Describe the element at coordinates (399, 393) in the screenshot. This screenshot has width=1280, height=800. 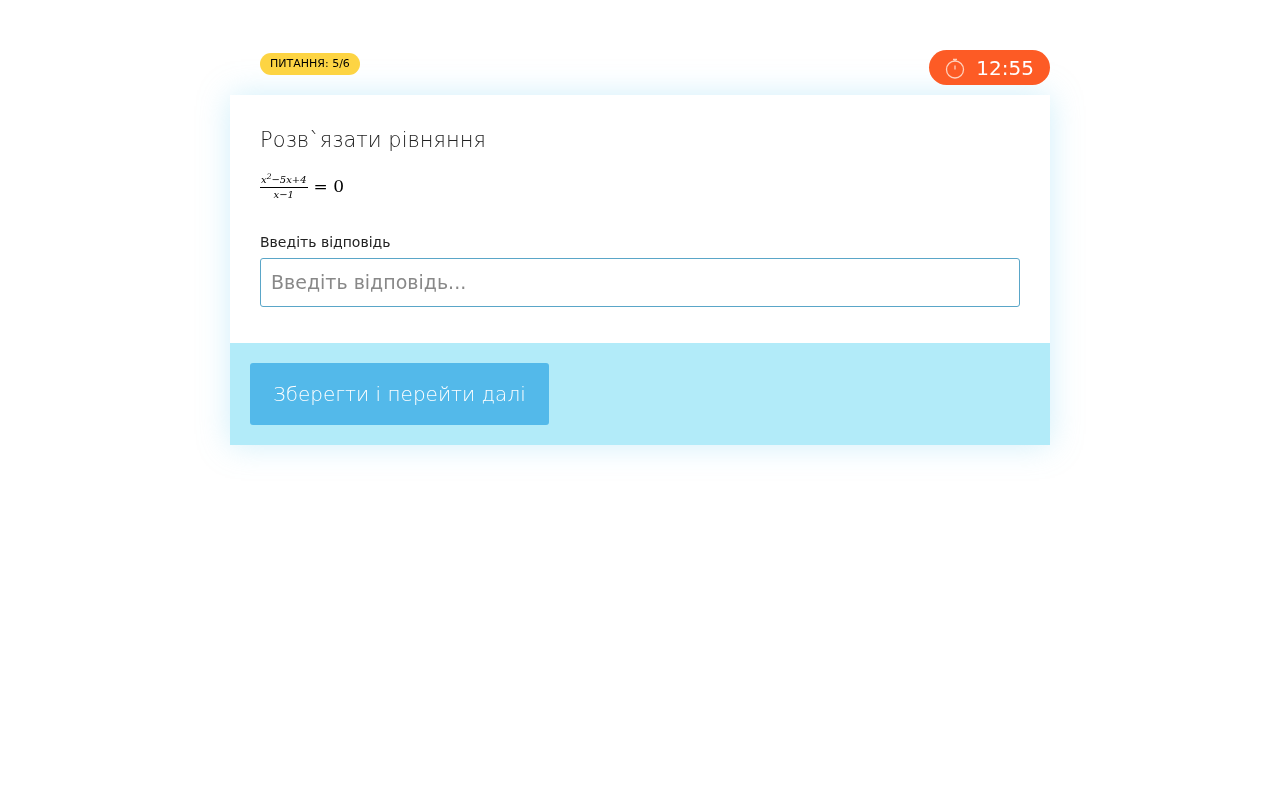
I see `save-and-next-button: Зберегти і перейти далі` at that location.